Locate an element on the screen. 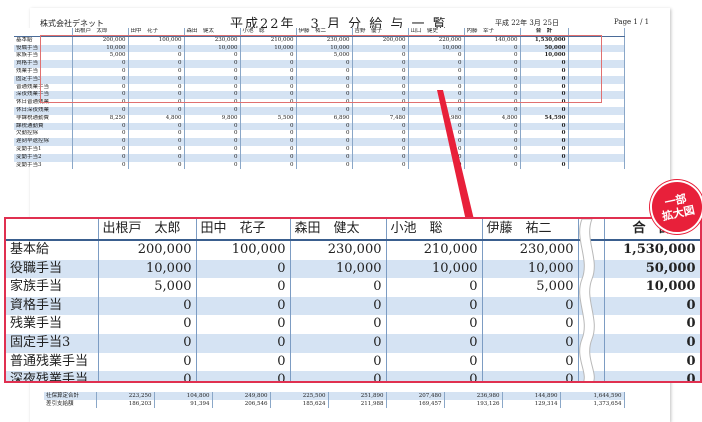 Image resolution: width=702 pixels, height=422 pixels. cell-value: 1,373,654 is located at coordinates (592, 404).